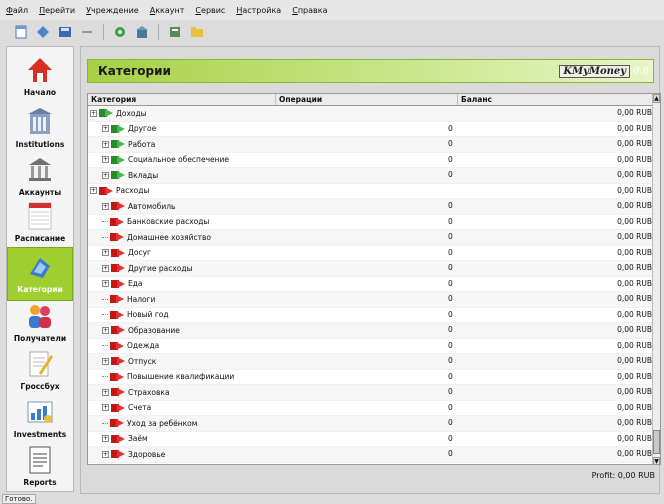 This screenshot has height=504, width=664. Describe the element at coordinates (371, 129) in the screenshot. I see `table-row: + Другое 0 0,00 RUB` at that location.